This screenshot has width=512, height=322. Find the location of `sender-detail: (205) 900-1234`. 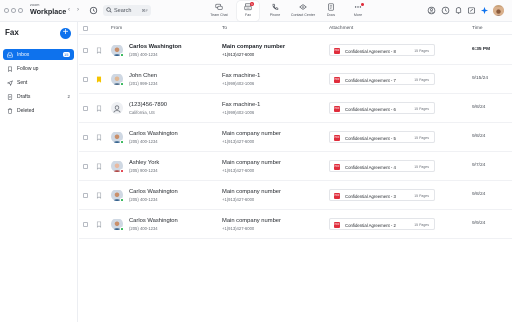

sender-detail: (205) 900-1234 is located at coordinates (143, 170).